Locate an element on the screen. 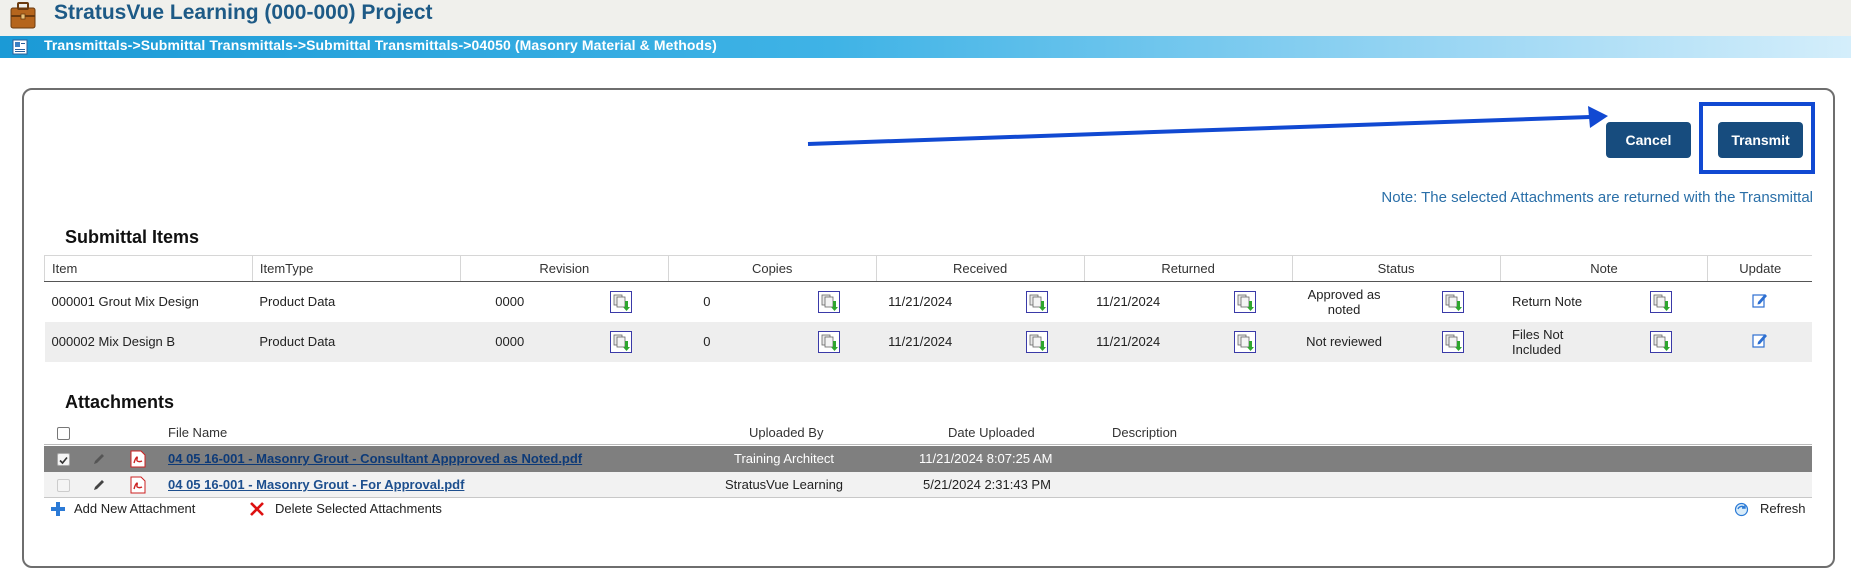 The height and width of the screenshot is (568, 1851). uploaded-by-value: StratusVue Learning is located at coordinates (784, 484).